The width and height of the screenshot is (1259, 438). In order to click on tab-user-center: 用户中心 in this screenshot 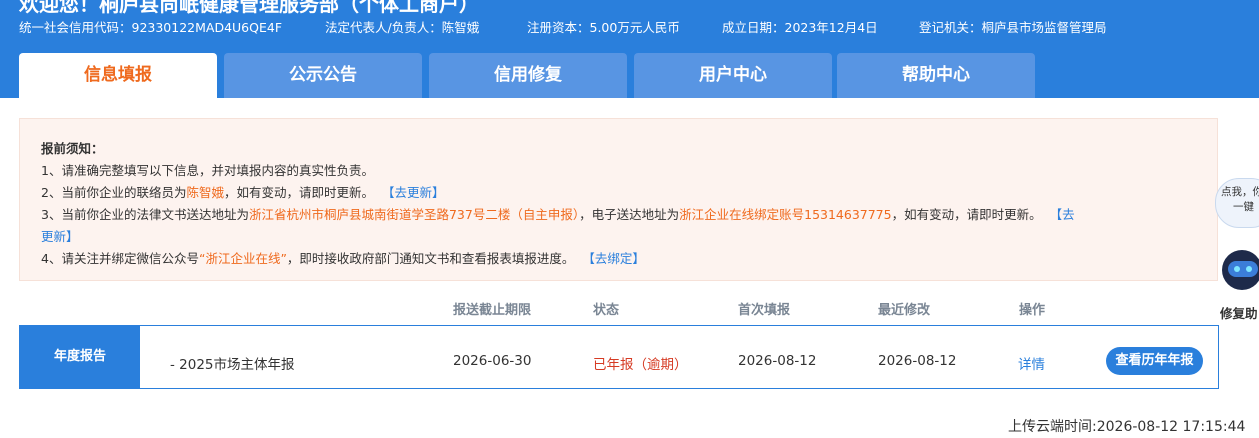, I will do `click(733, 75)`.